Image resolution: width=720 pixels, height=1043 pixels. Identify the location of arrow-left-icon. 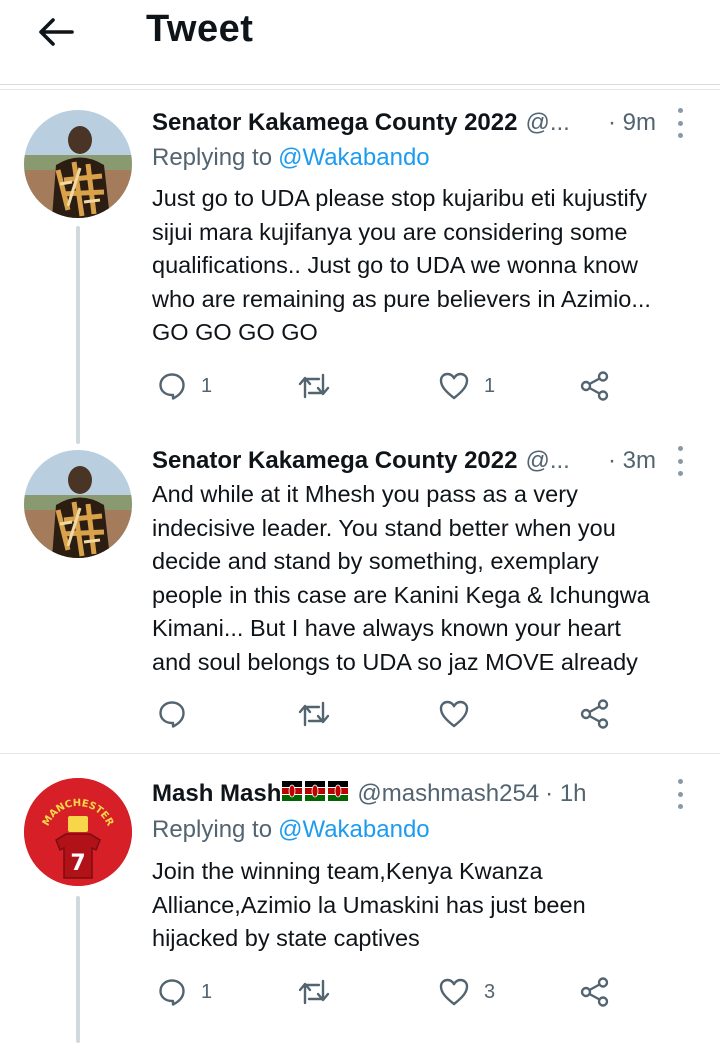
(56, 32).